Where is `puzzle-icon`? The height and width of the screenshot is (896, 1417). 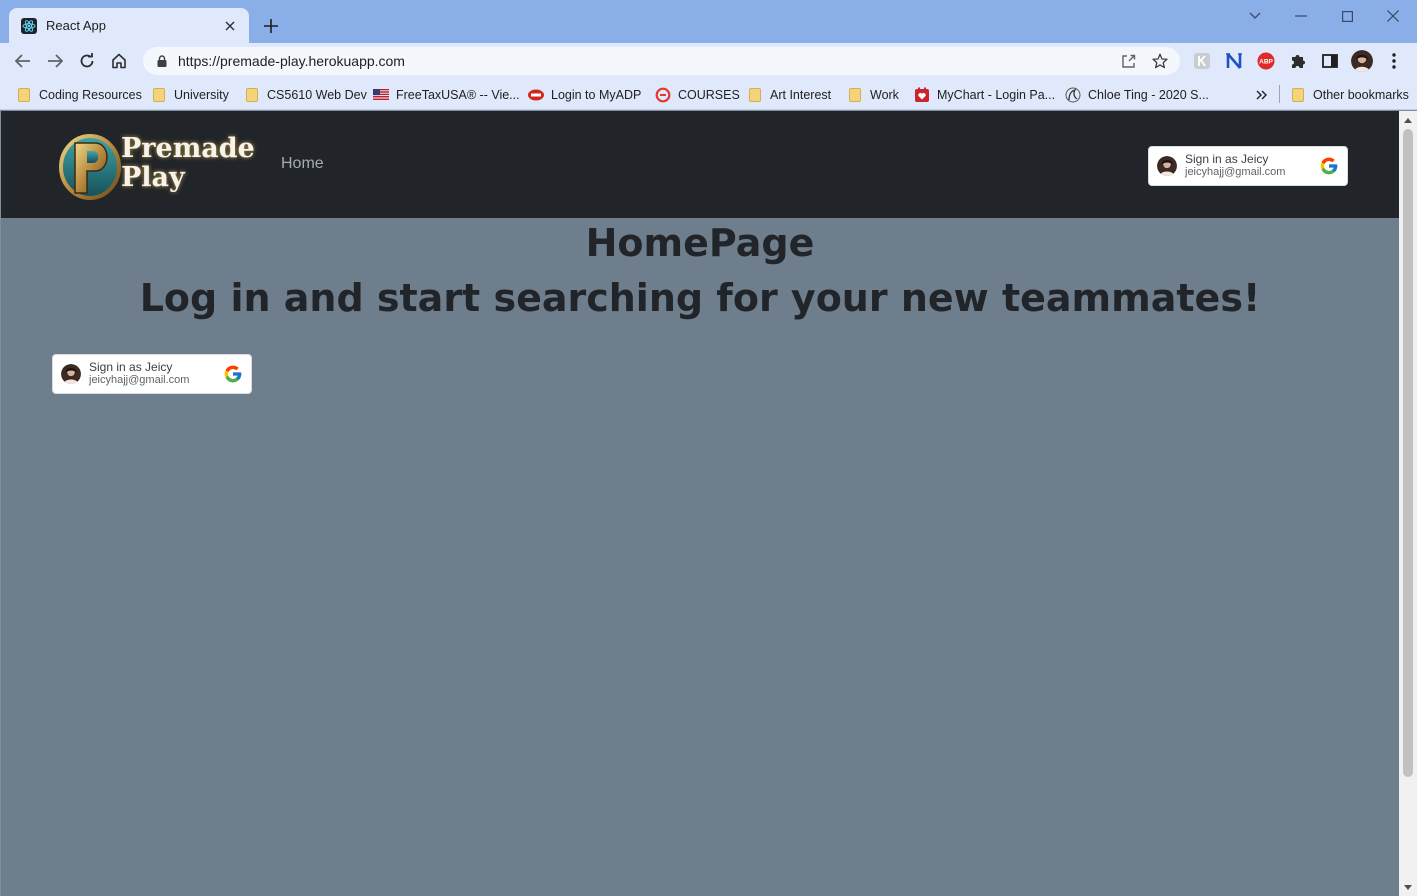 puzzle-icon is located at coordinates (1298, 61).